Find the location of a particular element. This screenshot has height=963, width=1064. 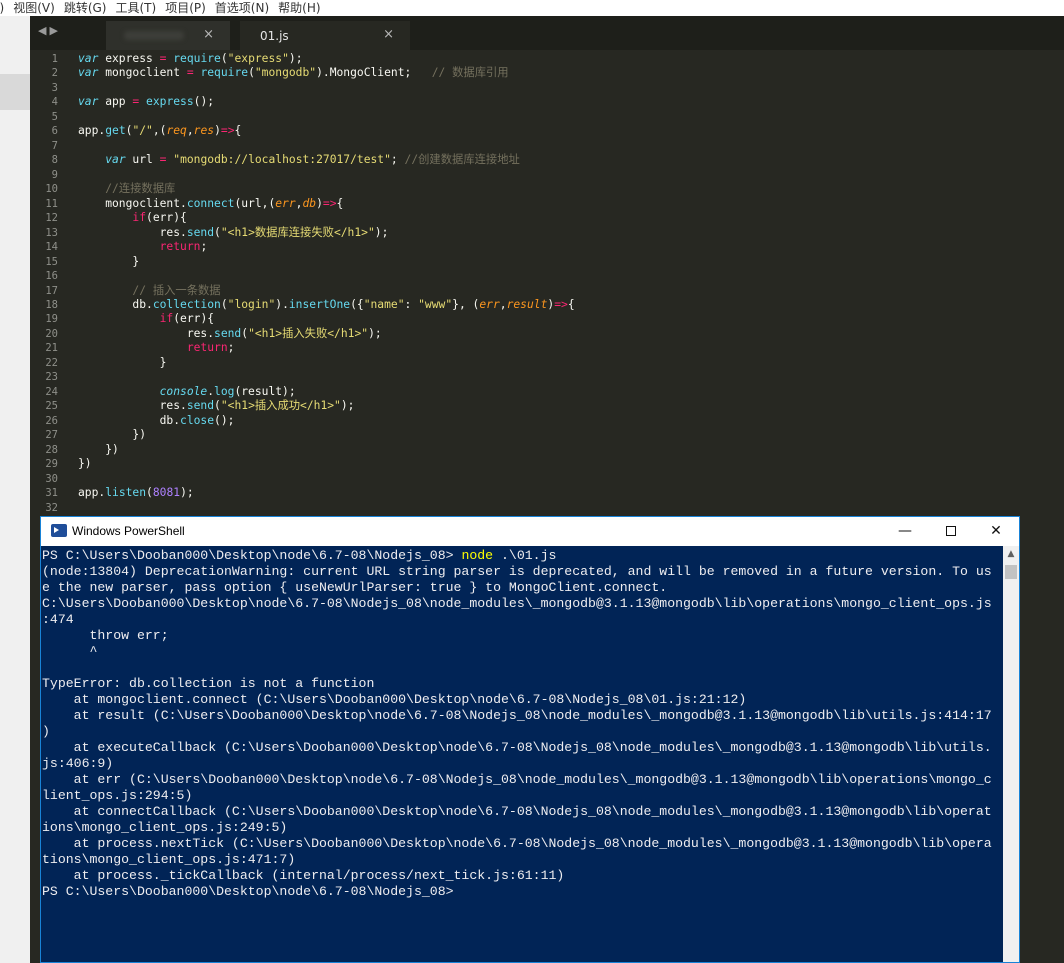

menu-item: 工具(T) is located at coordinates (135, 8).